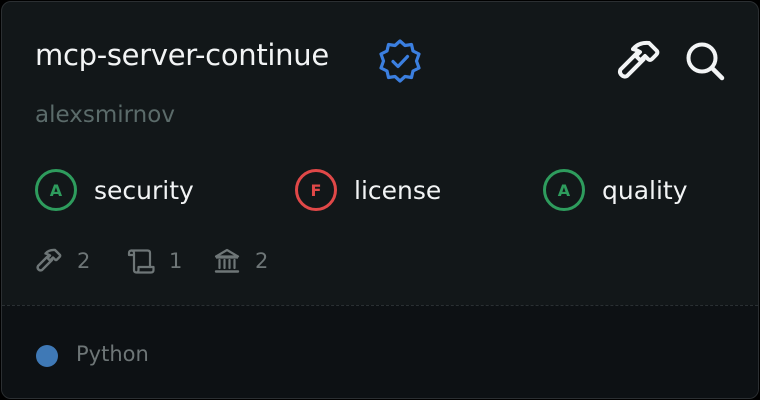  Describe the element at coordinates (645, 190) in the screenshot. I see `score-label: quality` at that location.